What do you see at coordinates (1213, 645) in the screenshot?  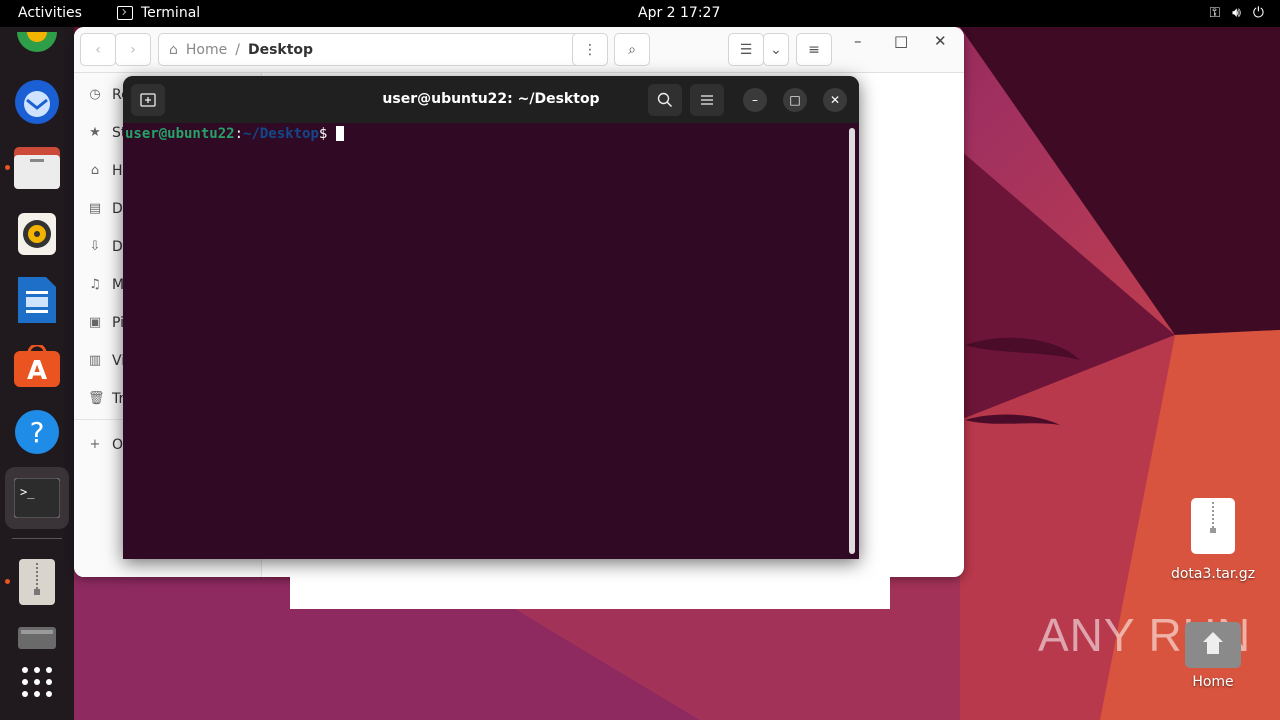 I see `home-folder-icon` at bounding box center [1213, 645].